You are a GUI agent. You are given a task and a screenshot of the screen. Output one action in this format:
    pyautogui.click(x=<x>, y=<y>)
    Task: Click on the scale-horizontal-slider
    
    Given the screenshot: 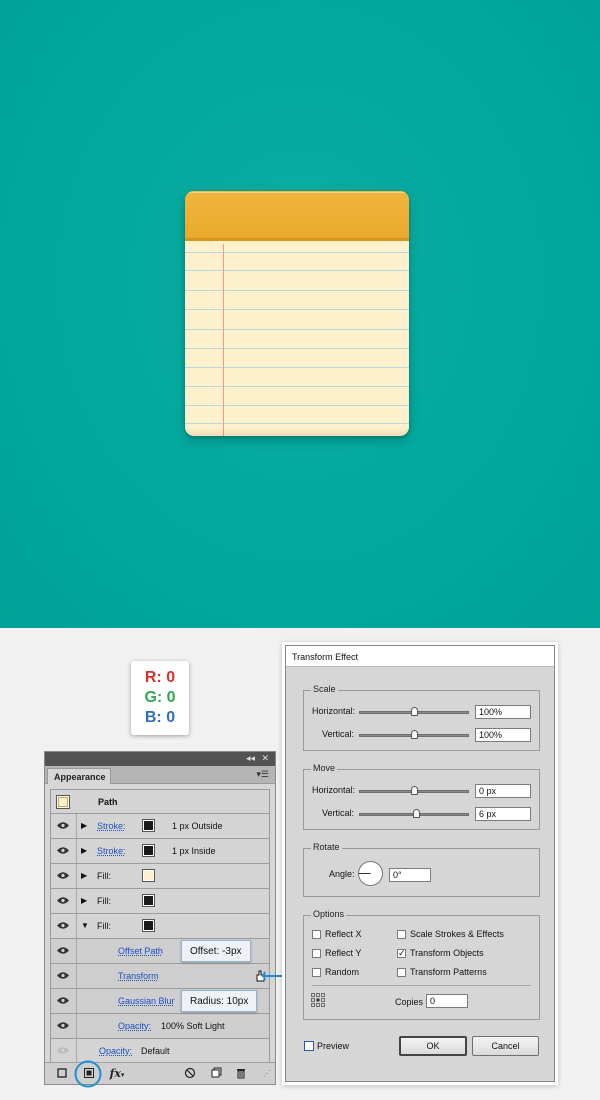 What is the action you would take?
    pyautogui.click(x=414, y=711)
    